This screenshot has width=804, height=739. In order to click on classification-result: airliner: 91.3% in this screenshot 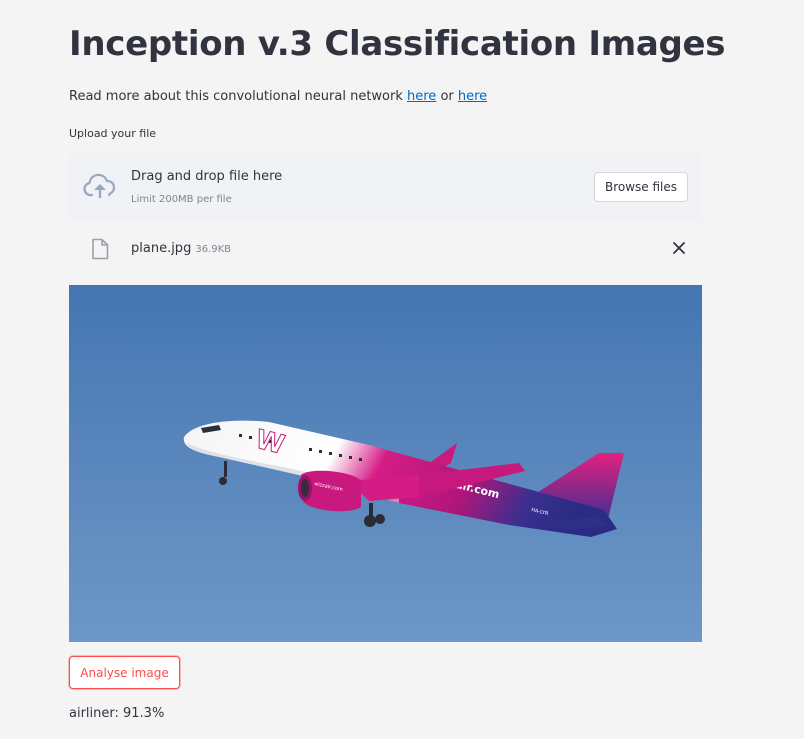, I will do `click(117, 713)`.